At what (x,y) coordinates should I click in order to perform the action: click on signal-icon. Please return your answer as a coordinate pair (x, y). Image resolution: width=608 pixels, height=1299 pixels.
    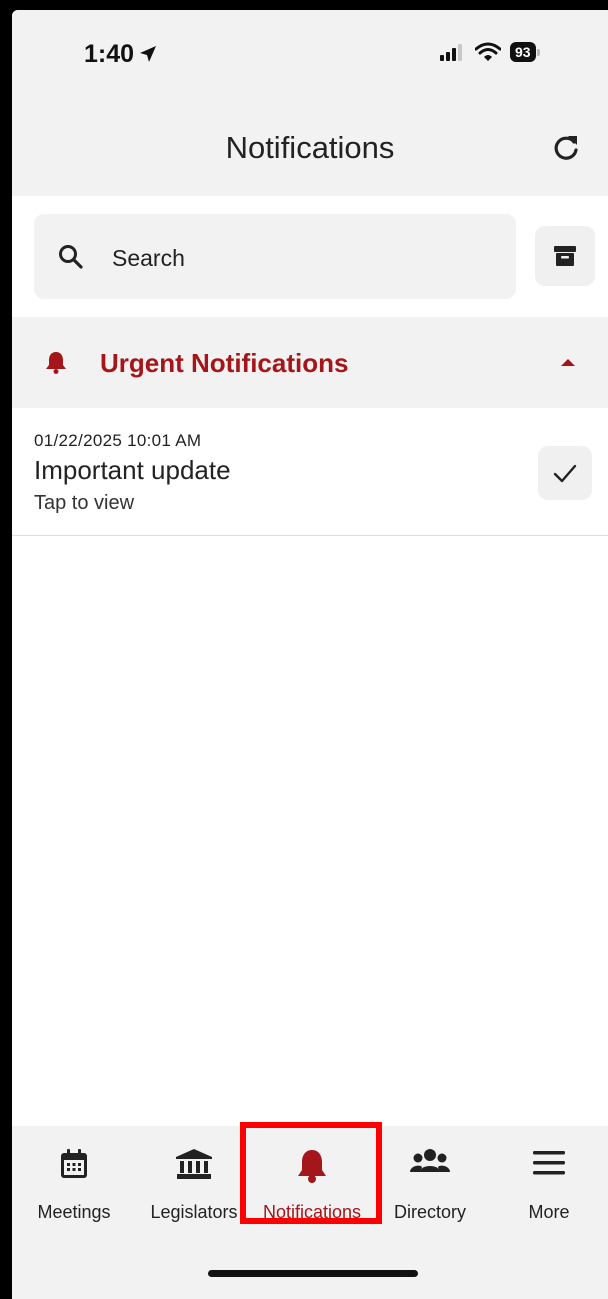
    Looking at the image, I should click on (451, 52).